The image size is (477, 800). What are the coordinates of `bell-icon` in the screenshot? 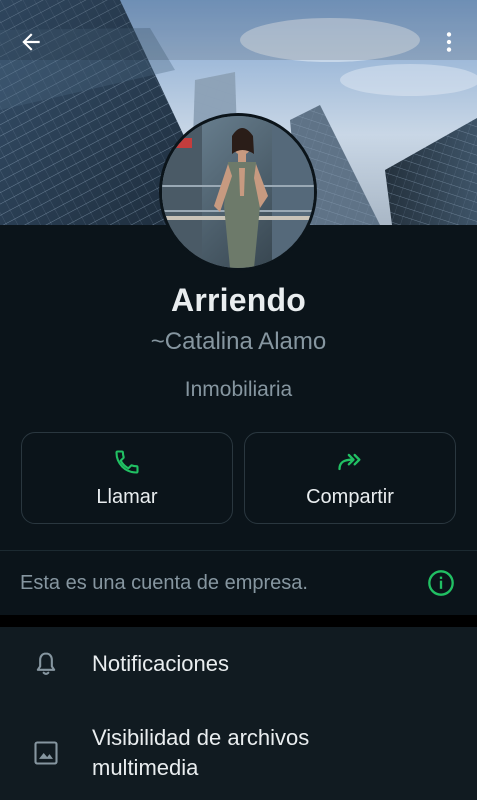 It's located at (46, 663).